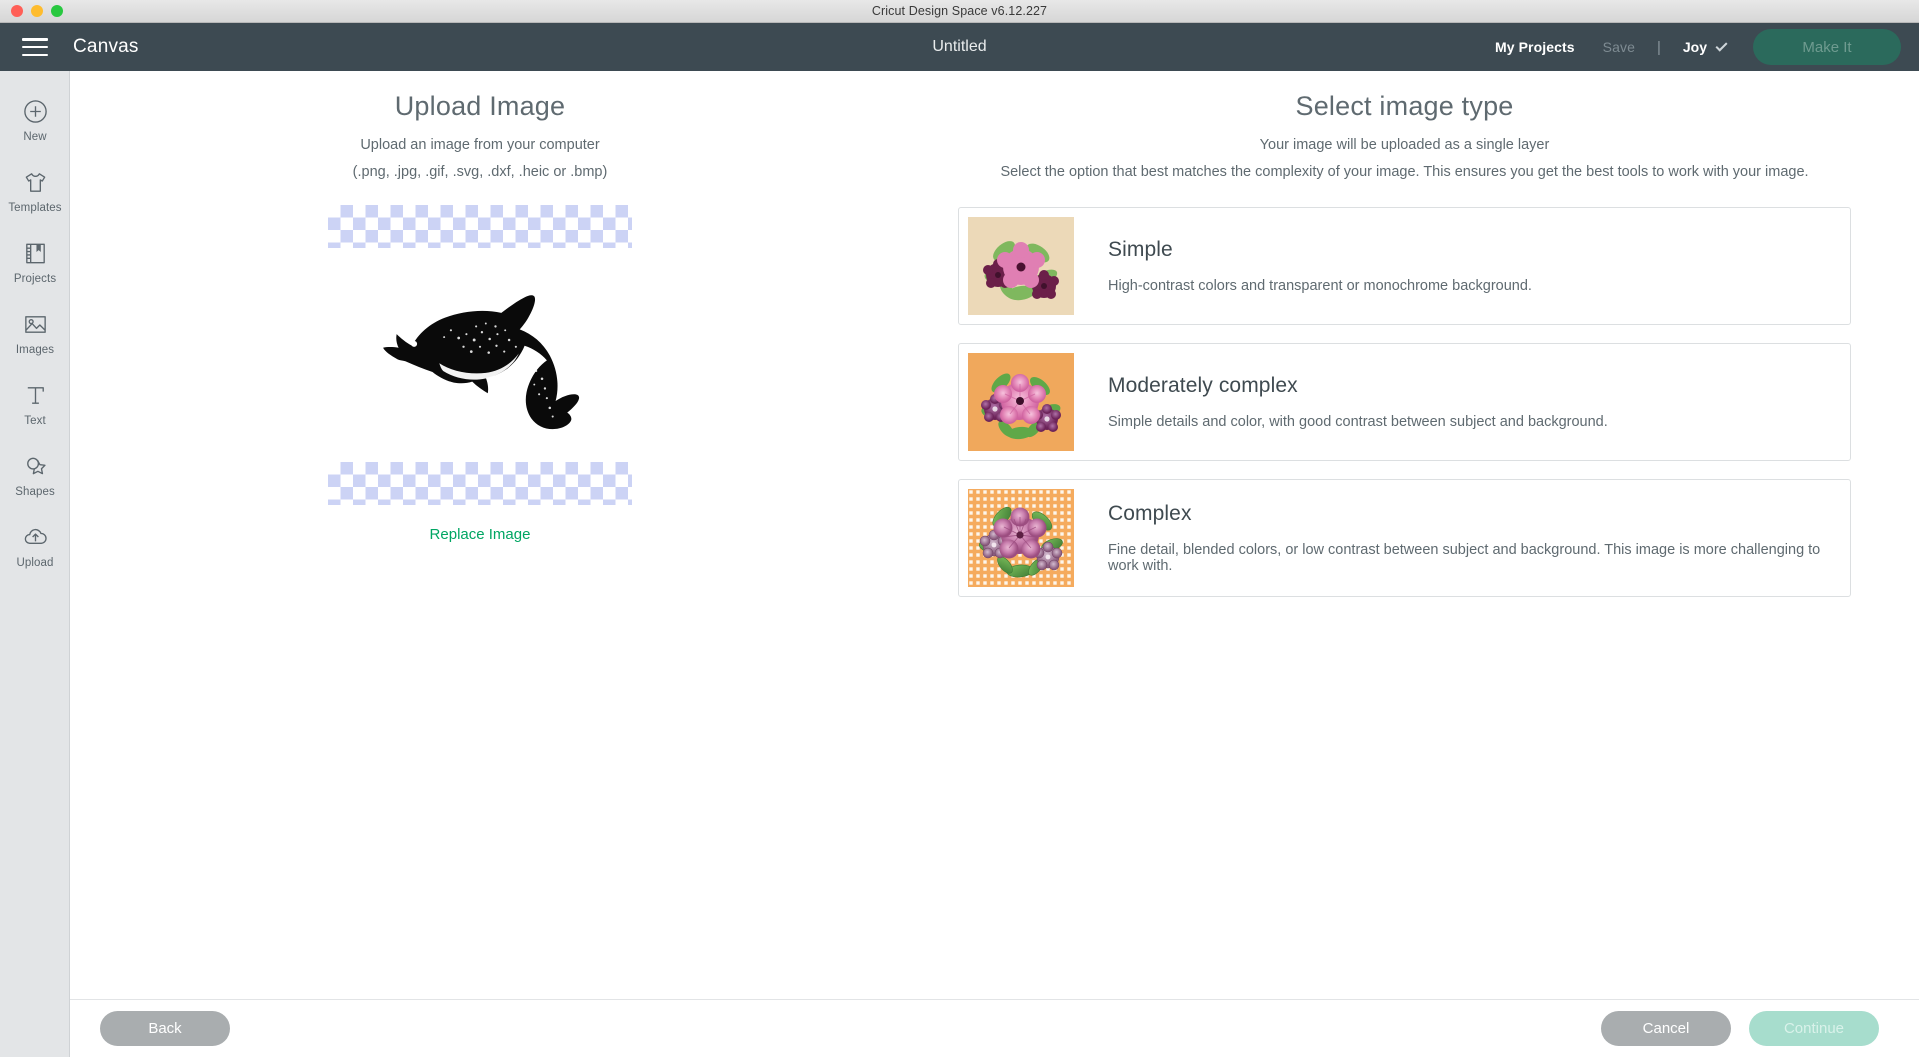  I want to click on sidebar-item-text: Text, so click(35, 403).